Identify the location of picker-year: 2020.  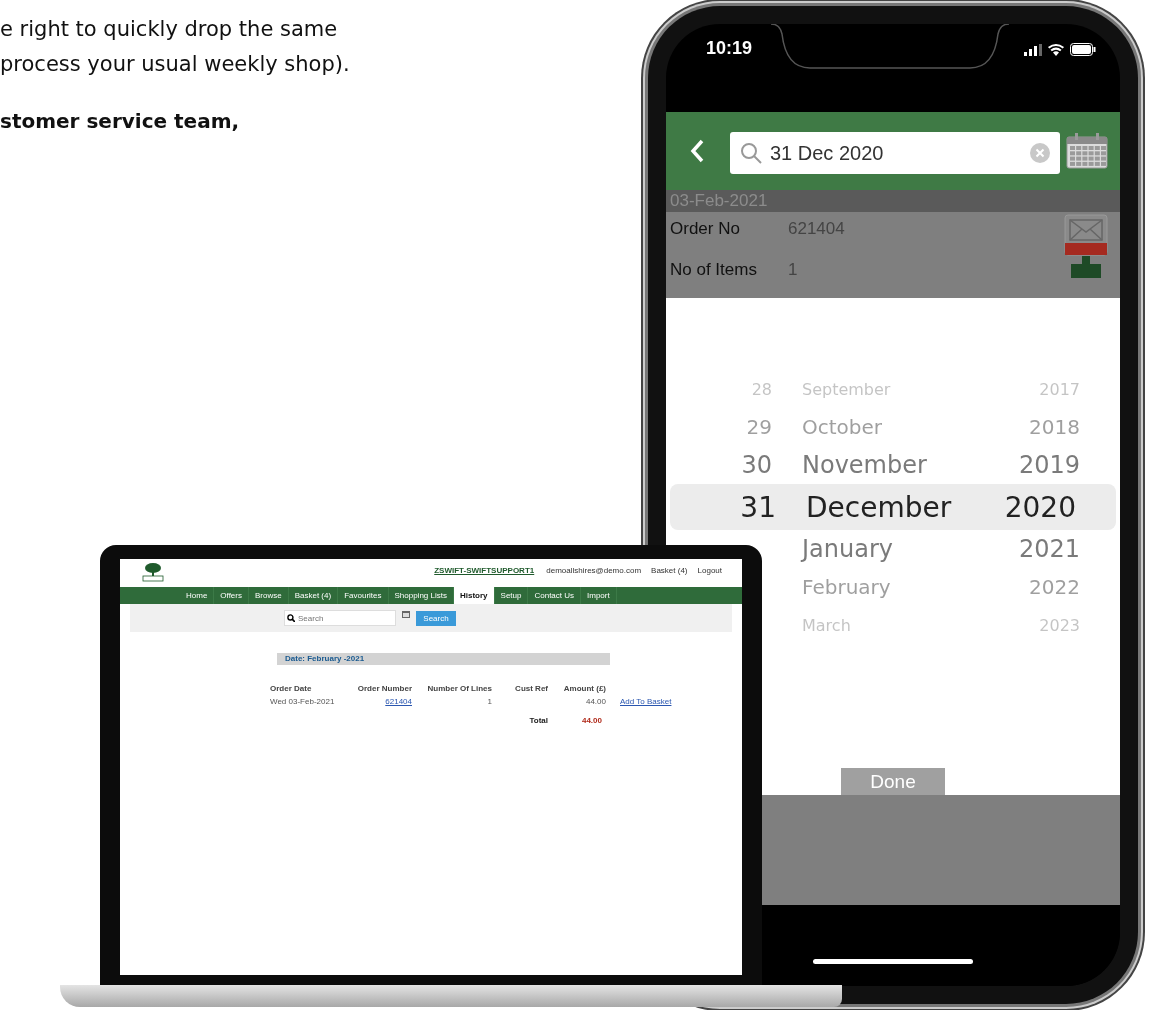
(1046, 507).